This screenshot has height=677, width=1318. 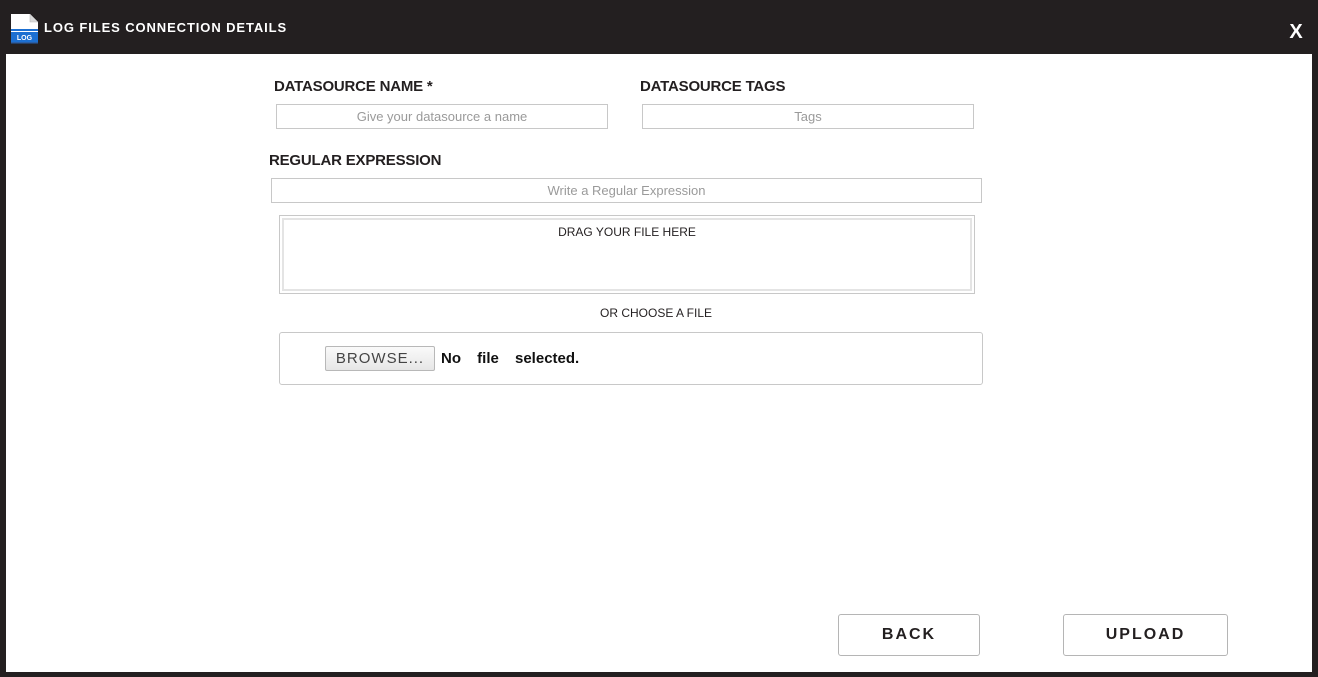 I want to click on datasource-tags-label: DATASOURCE TAGS, so click(x=713, y=86).